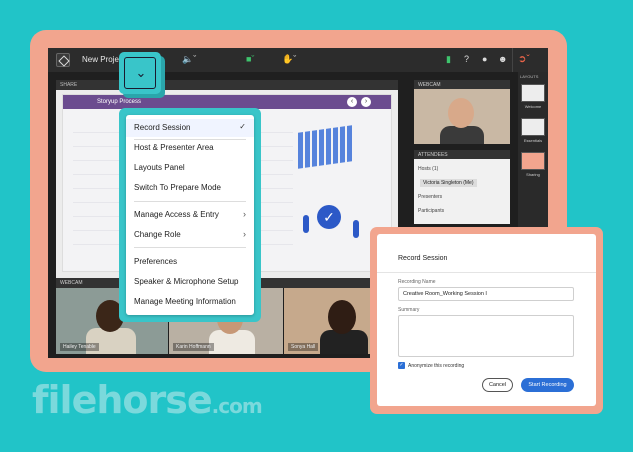  I want to click on prev-slide-icon: ‹, so click(352, 102).